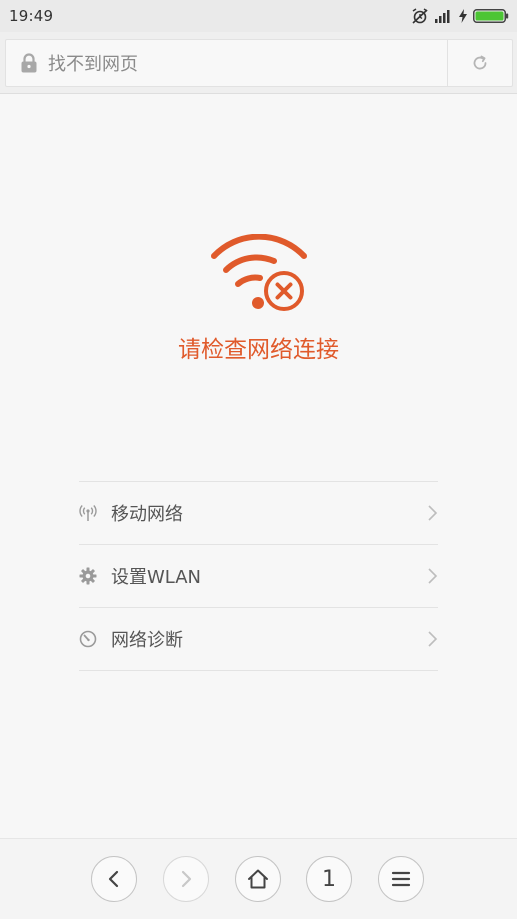 Image resolution: width=517 pixels, height=919 pixels. Describe the element at coordinates (31, 16) in the screenshot. I see `status-time: 19:49` at that location.